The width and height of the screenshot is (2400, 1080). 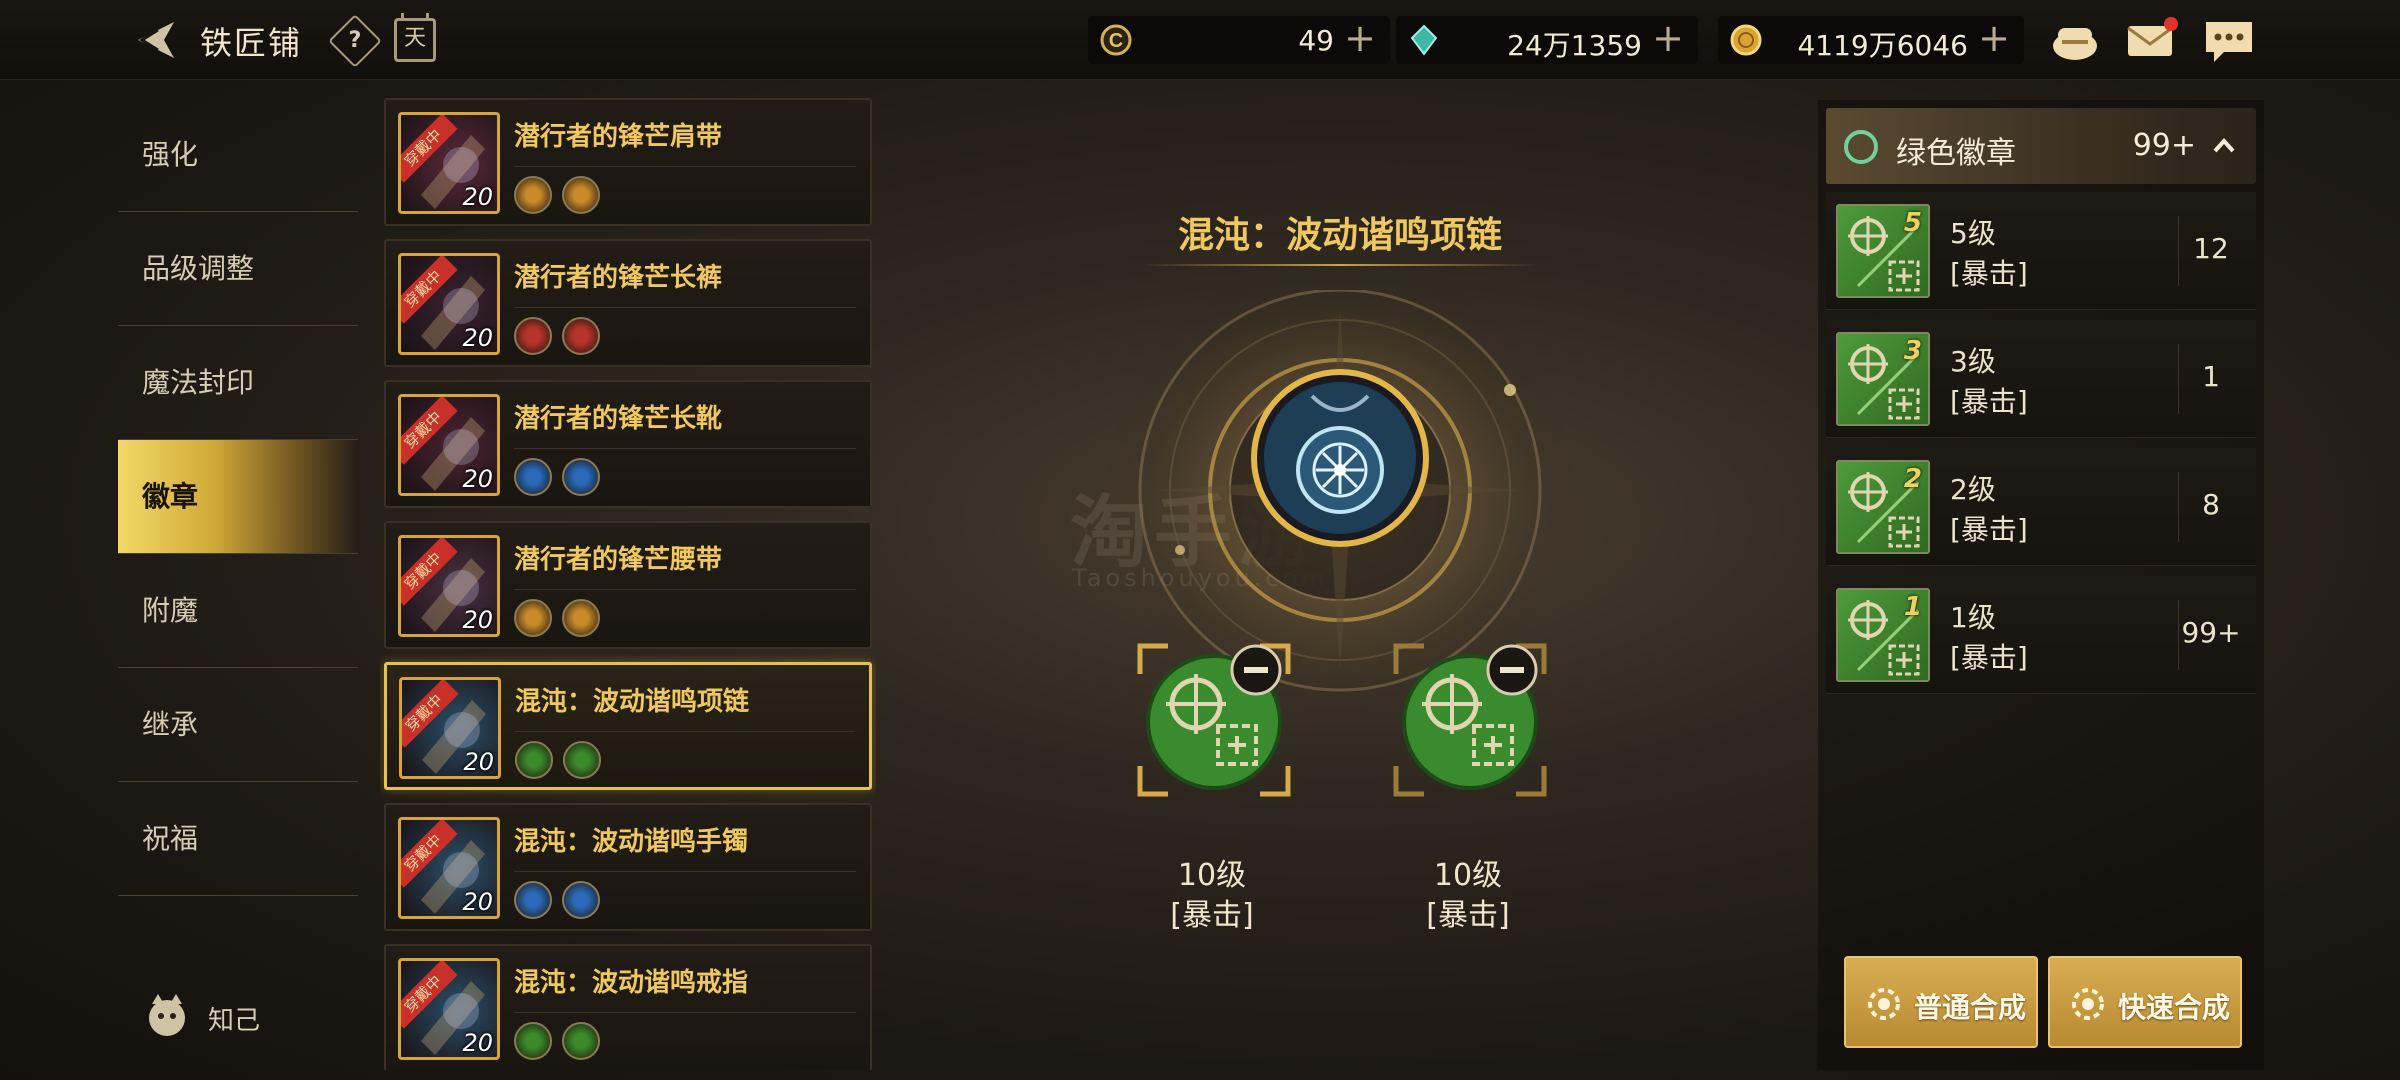 I want to click on badge-row: 5 5级 [暴击] 12, so click(x=2041, y=251).